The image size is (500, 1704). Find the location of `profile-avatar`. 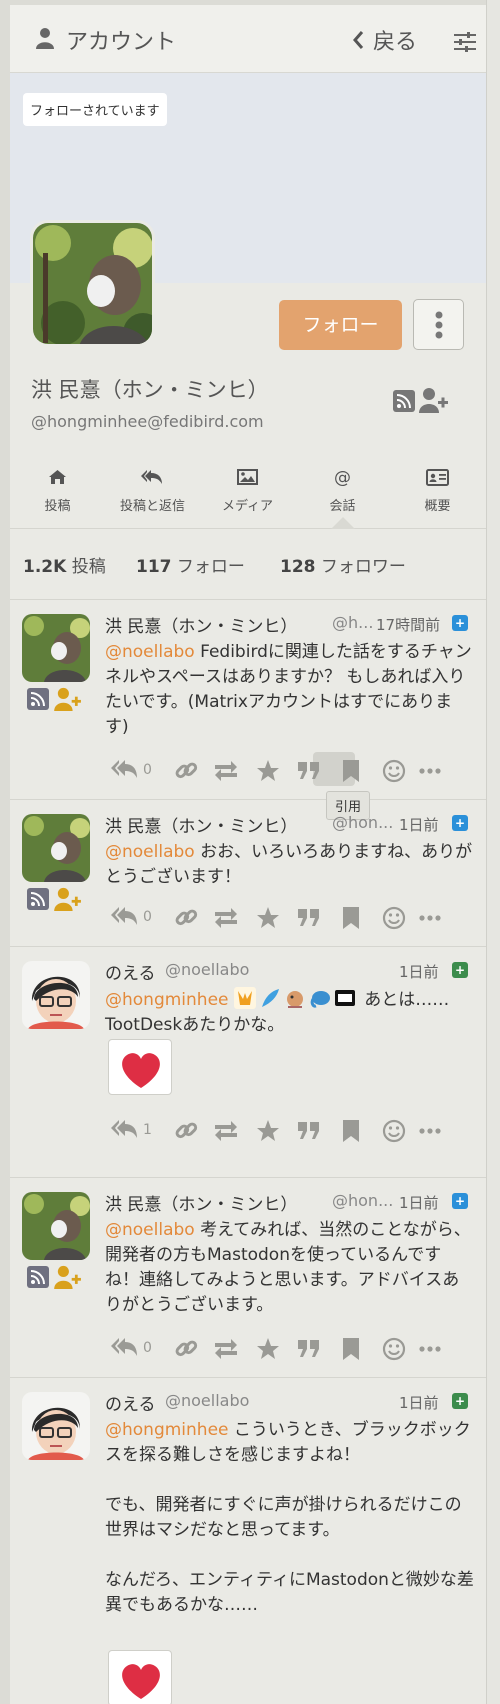

profile-avatar is located at coordinates (92, 283).